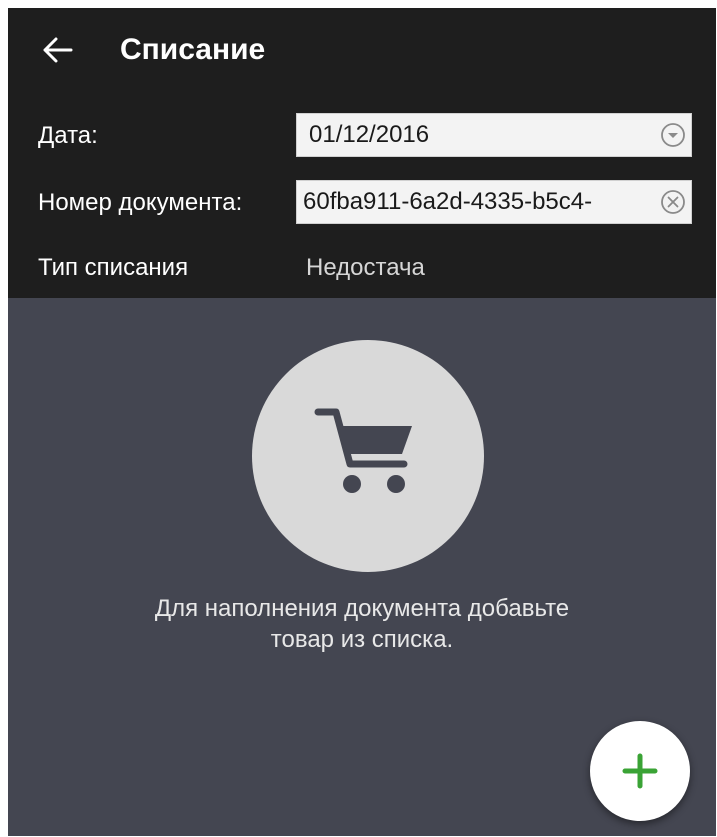 Image resolution: width=717 pixels, height=837 pixels. Describe the element at coordinates (362, 608) in the screenshot. I see `empty-state-line-1: Для наполнения документа добавьте` at that location.